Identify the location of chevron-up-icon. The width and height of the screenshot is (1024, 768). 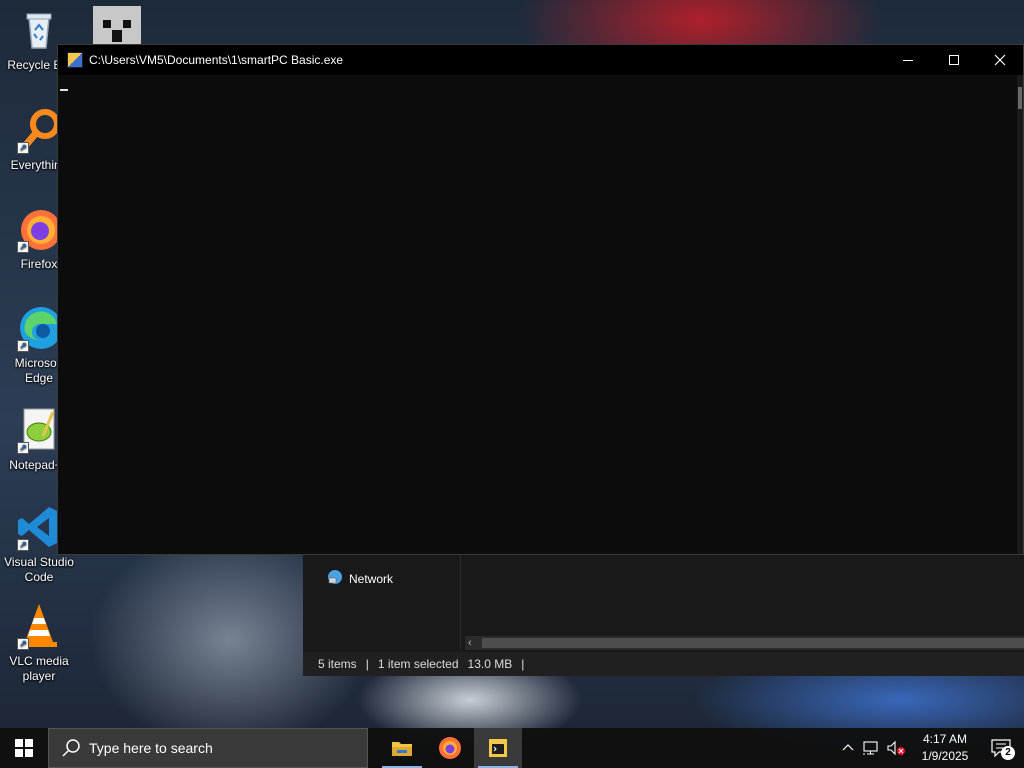
(848, 747).